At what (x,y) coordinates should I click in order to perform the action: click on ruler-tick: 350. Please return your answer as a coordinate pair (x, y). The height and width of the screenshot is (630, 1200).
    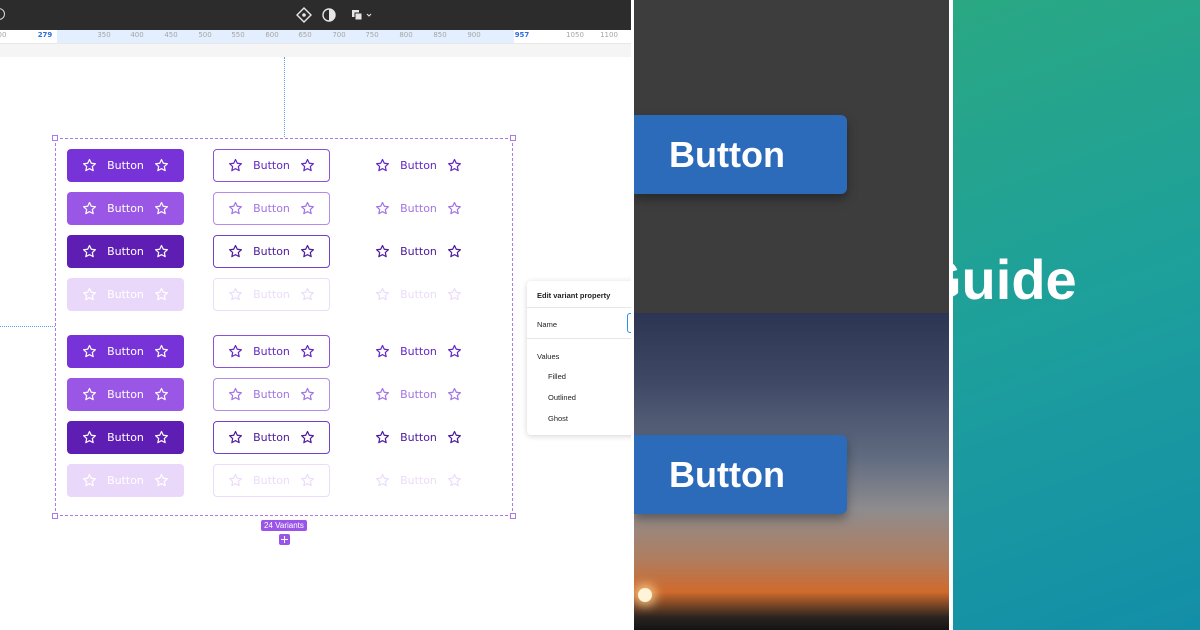
    Looking at the image, I should click on (104, 35).